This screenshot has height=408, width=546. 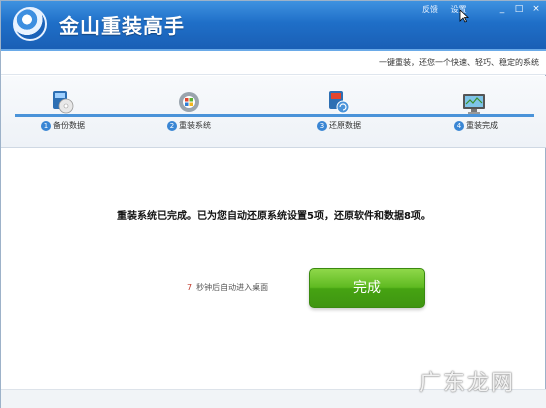 I want to click on close-button: ×, so click(x=536, y=9).